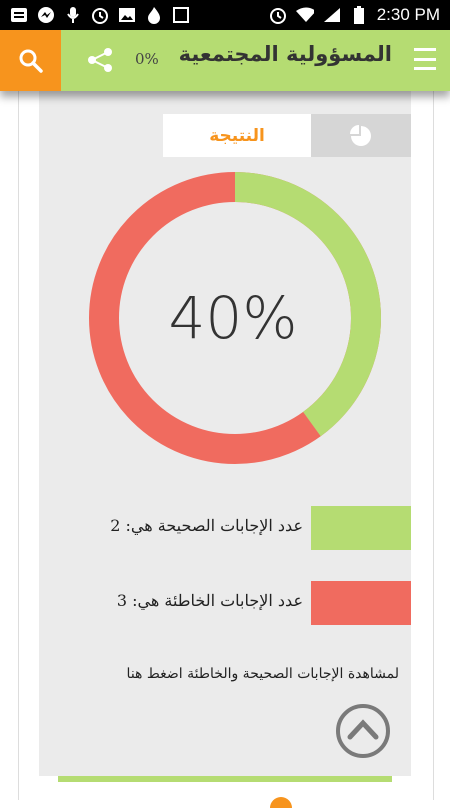 This screenshot has width=450, height=808. I want to click on fire-icon, so click(154, 15).